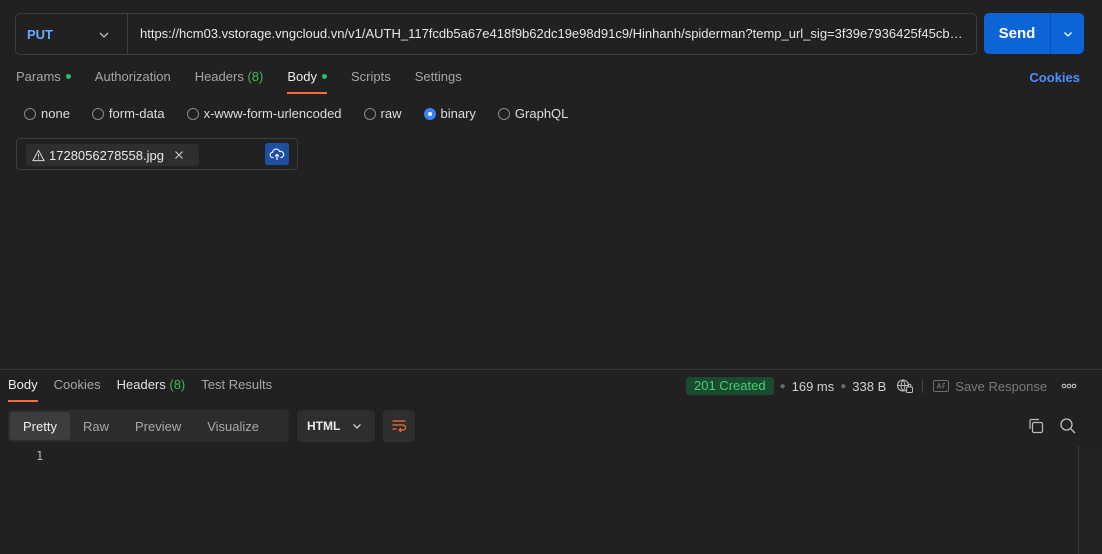  I want to click on file-chip: 1728056278558.jpg, so click(112, 155).